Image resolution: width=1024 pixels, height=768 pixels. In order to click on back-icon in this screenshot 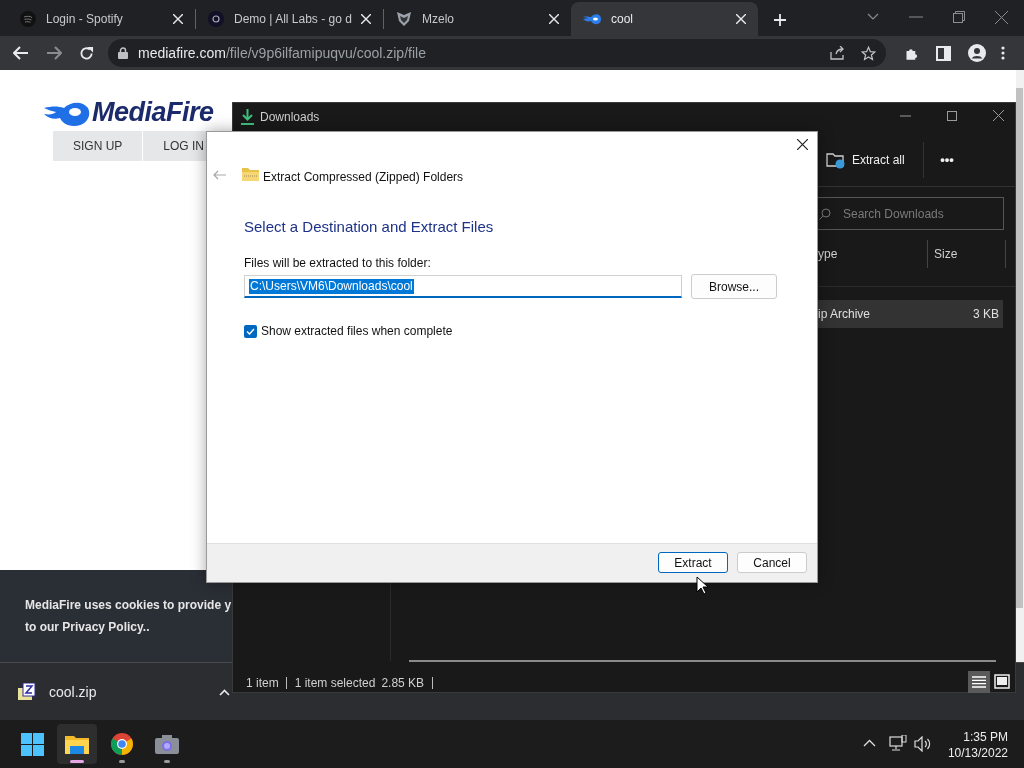, I will do `click(21, 53)`.